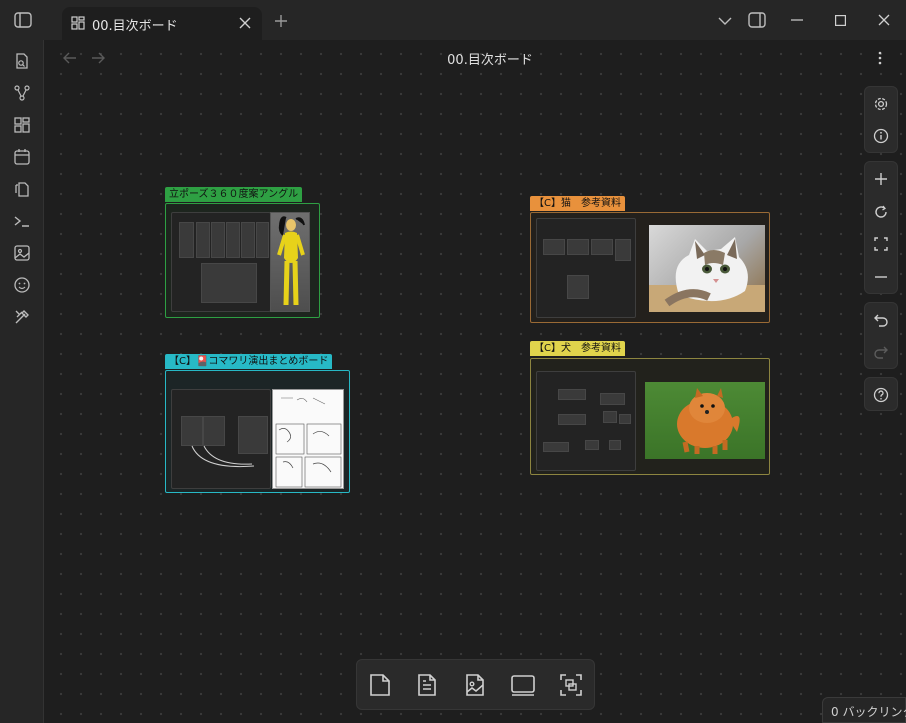 This screenshot has height=723, width=906. I want to click on help-icon, so click(881, 395).